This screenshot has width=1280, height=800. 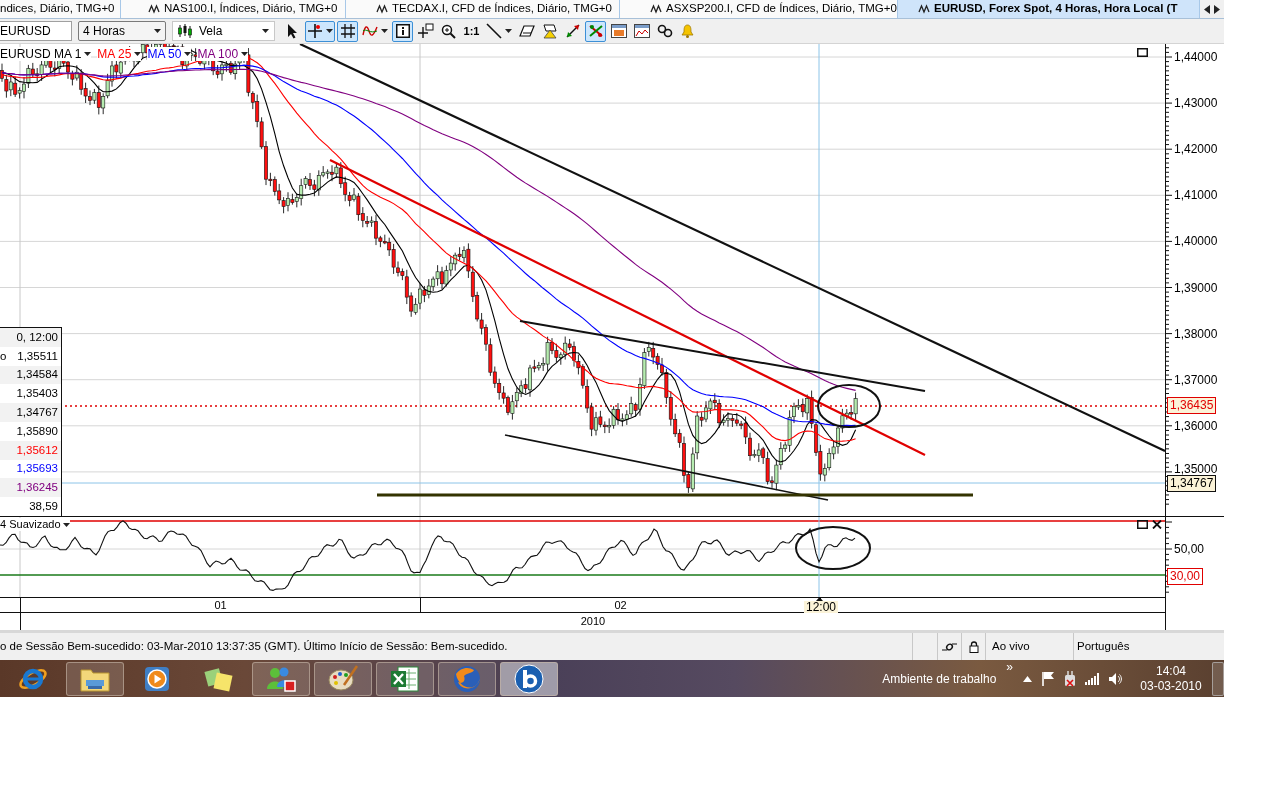 I want to click on speaker-icon, so click(x=1115, y=678).